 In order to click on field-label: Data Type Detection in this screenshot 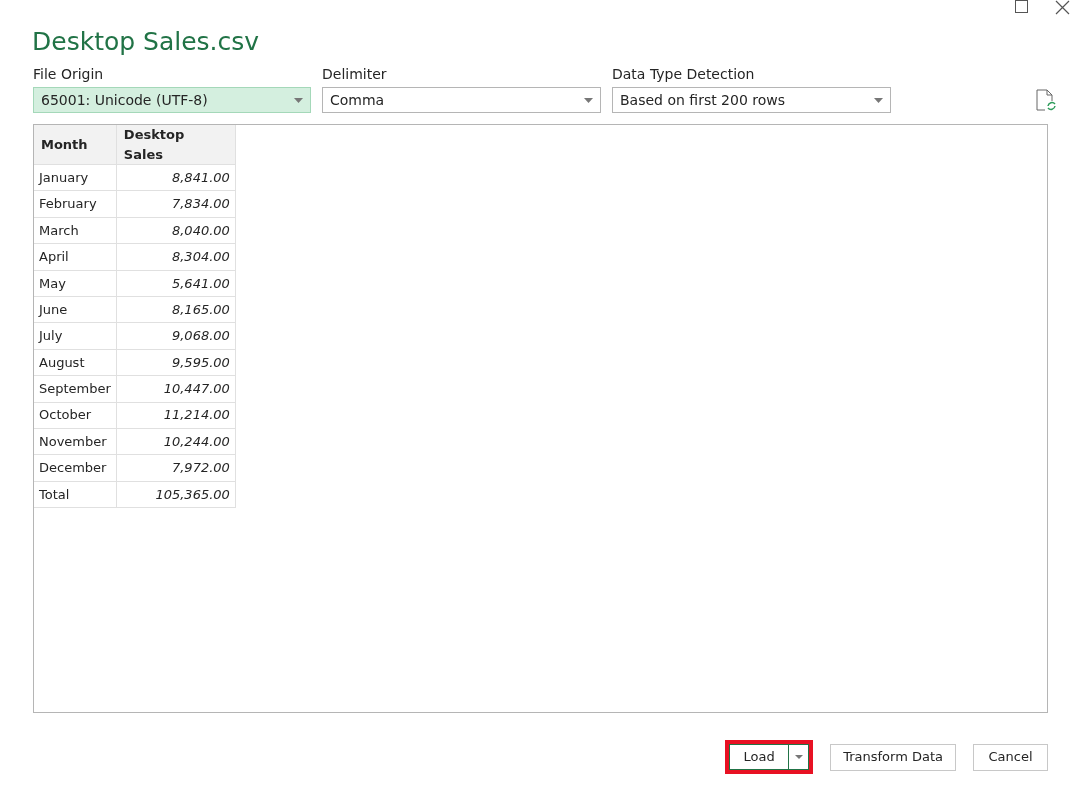, I will do `click(684, 74)`.